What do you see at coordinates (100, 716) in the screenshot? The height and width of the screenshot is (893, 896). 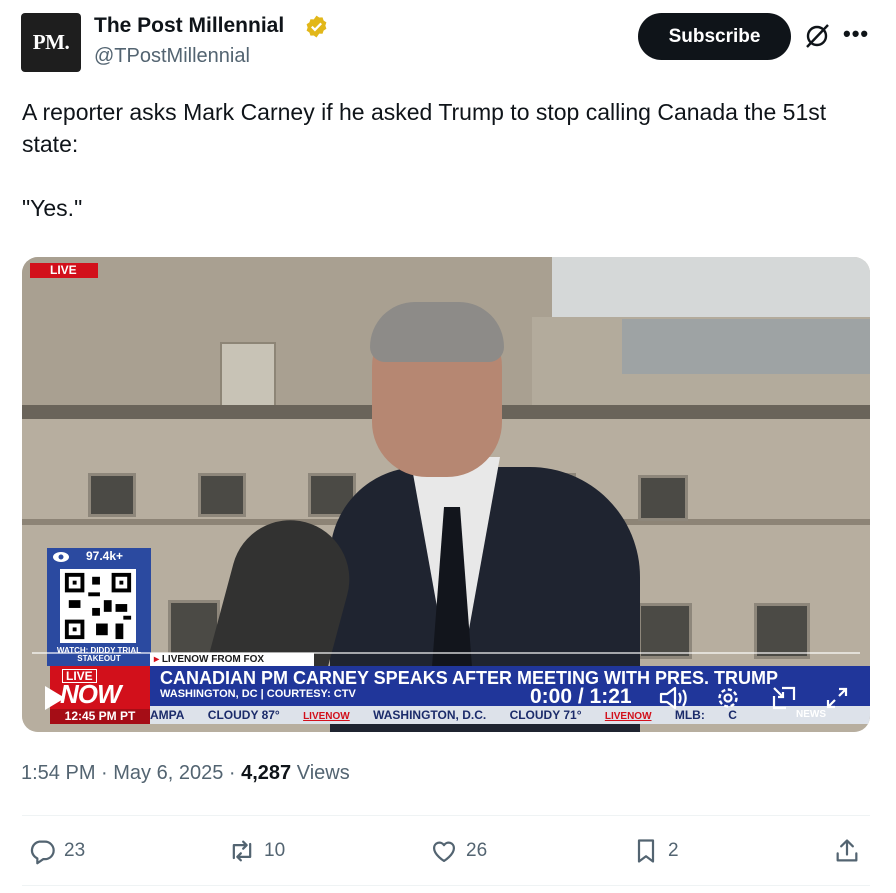 I see `broadcast-clock: 12:45 PM PT` at bounding box center [100, 716].